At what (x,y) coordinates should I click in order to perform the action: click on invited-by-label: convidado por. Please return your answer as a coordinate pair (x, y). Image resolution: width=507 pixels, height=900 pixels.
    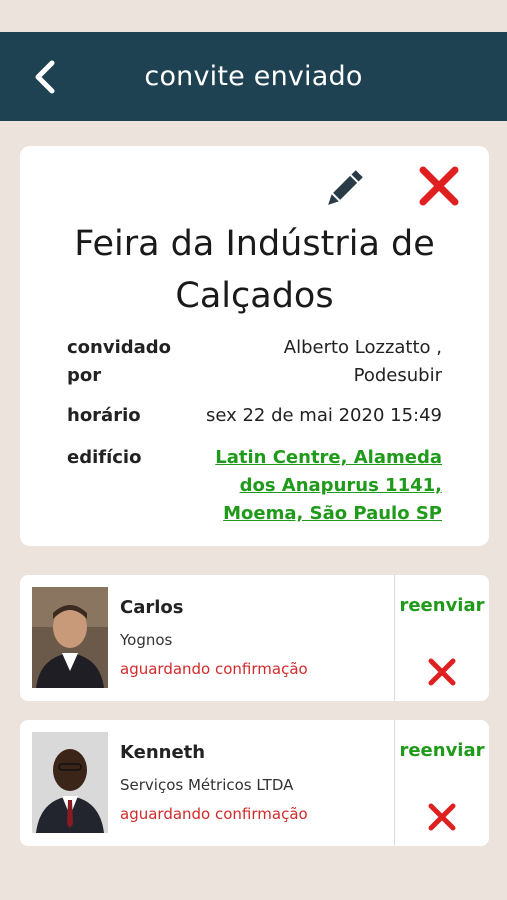
    Looking at the image, I should click on (119, 361).